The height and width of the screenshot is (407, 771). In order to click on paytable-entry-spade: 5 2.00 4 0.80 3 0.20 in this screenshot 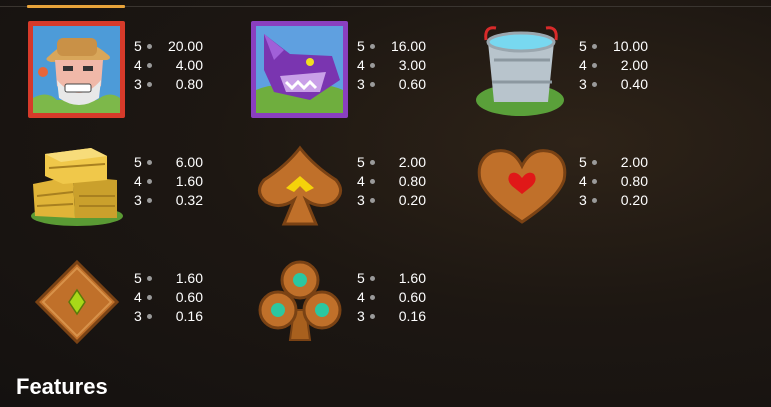, I will do `click(361, 186)`.